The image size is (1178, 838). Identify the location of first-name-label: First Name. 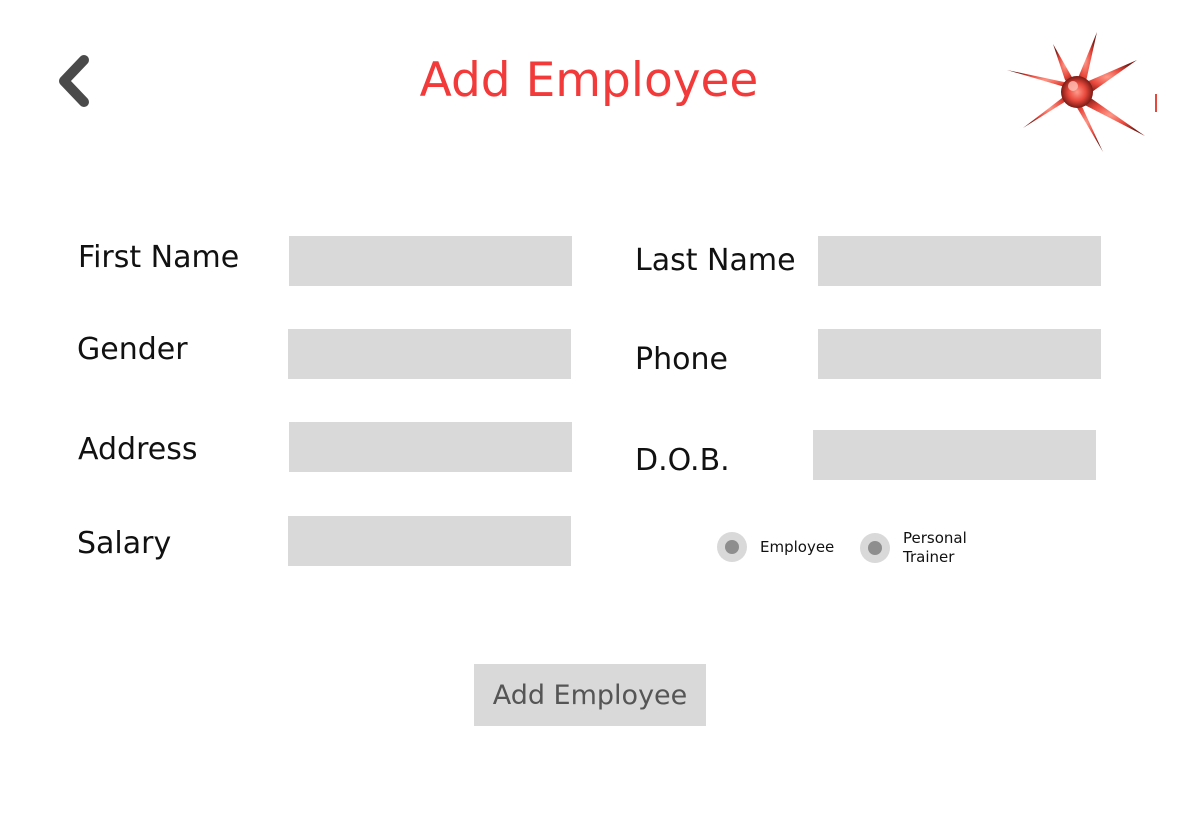
(159, 257).